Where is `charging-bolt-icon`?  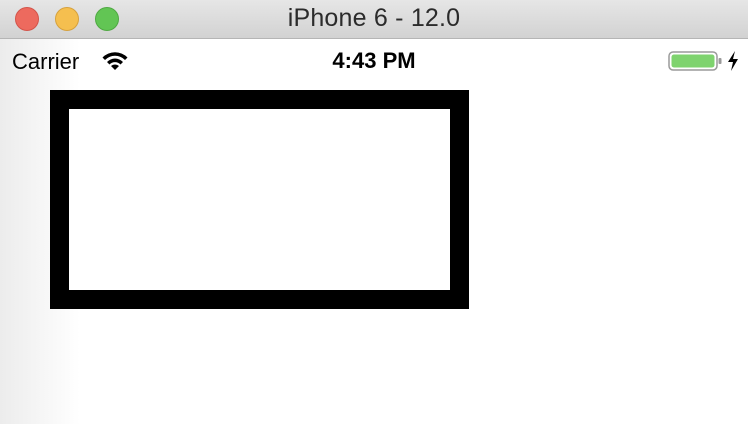
charging-bolt-icon is located at coordinates (733, 61).